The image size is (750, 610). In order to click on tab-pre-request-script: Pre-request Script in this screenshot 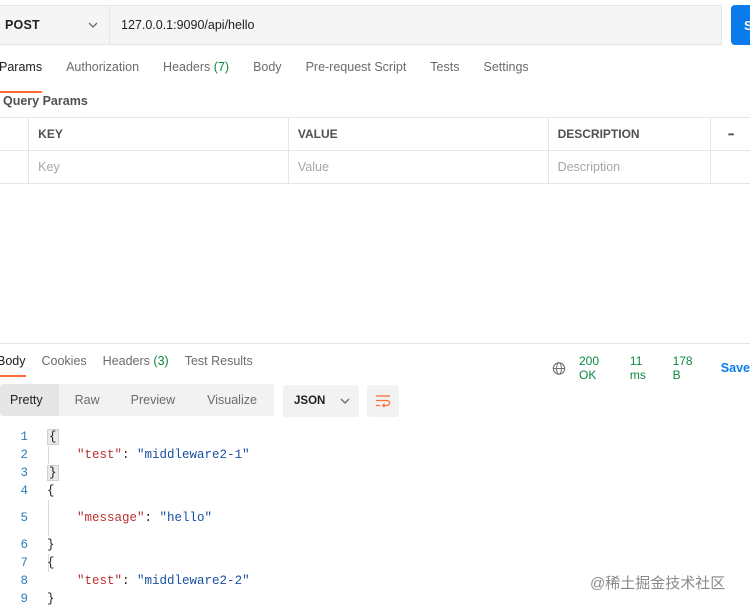, I will do `click(356, 73)`.